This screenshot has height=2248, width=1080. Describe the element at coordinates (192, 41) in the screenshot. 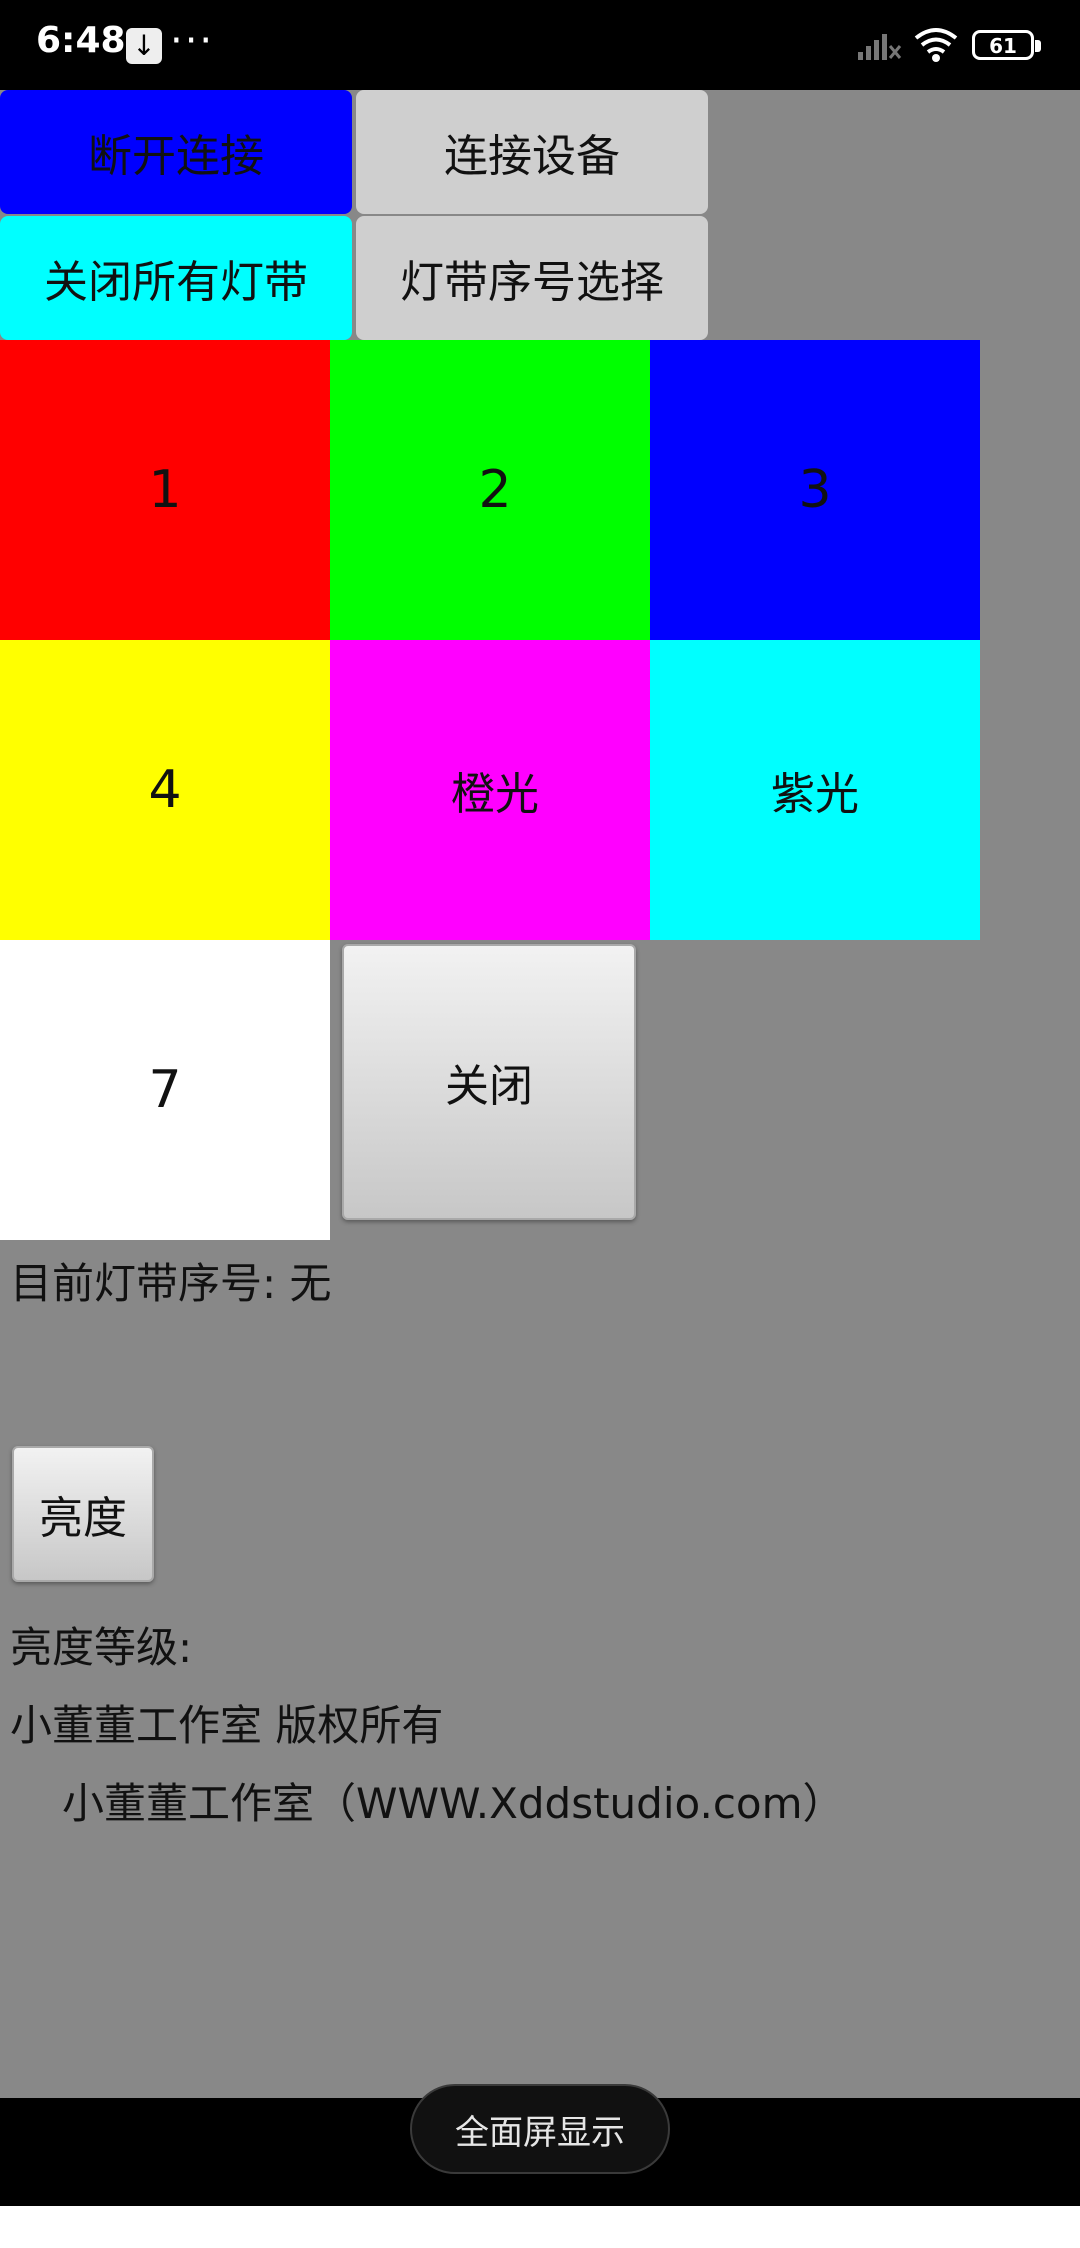

I see `more-dots-icon: ···` at that location.